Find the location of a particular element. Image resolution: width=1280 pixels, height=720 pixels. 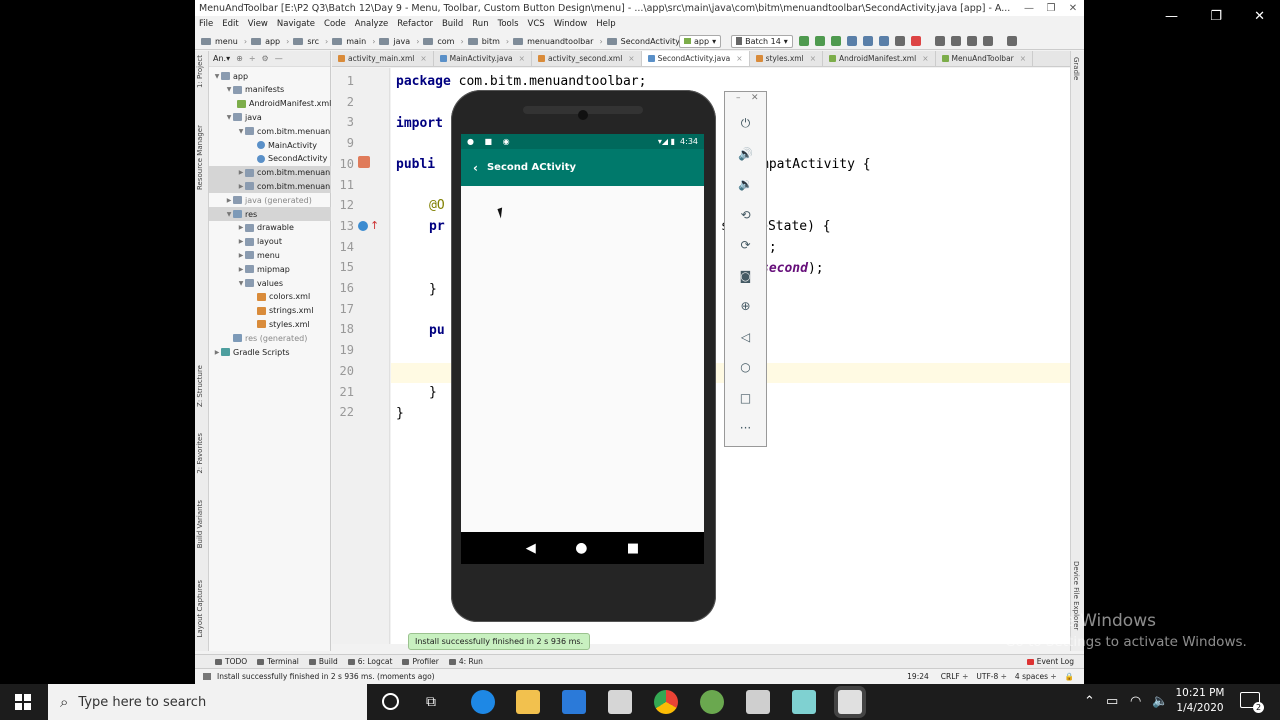

debug-icon is located at coordinates (835, 41).